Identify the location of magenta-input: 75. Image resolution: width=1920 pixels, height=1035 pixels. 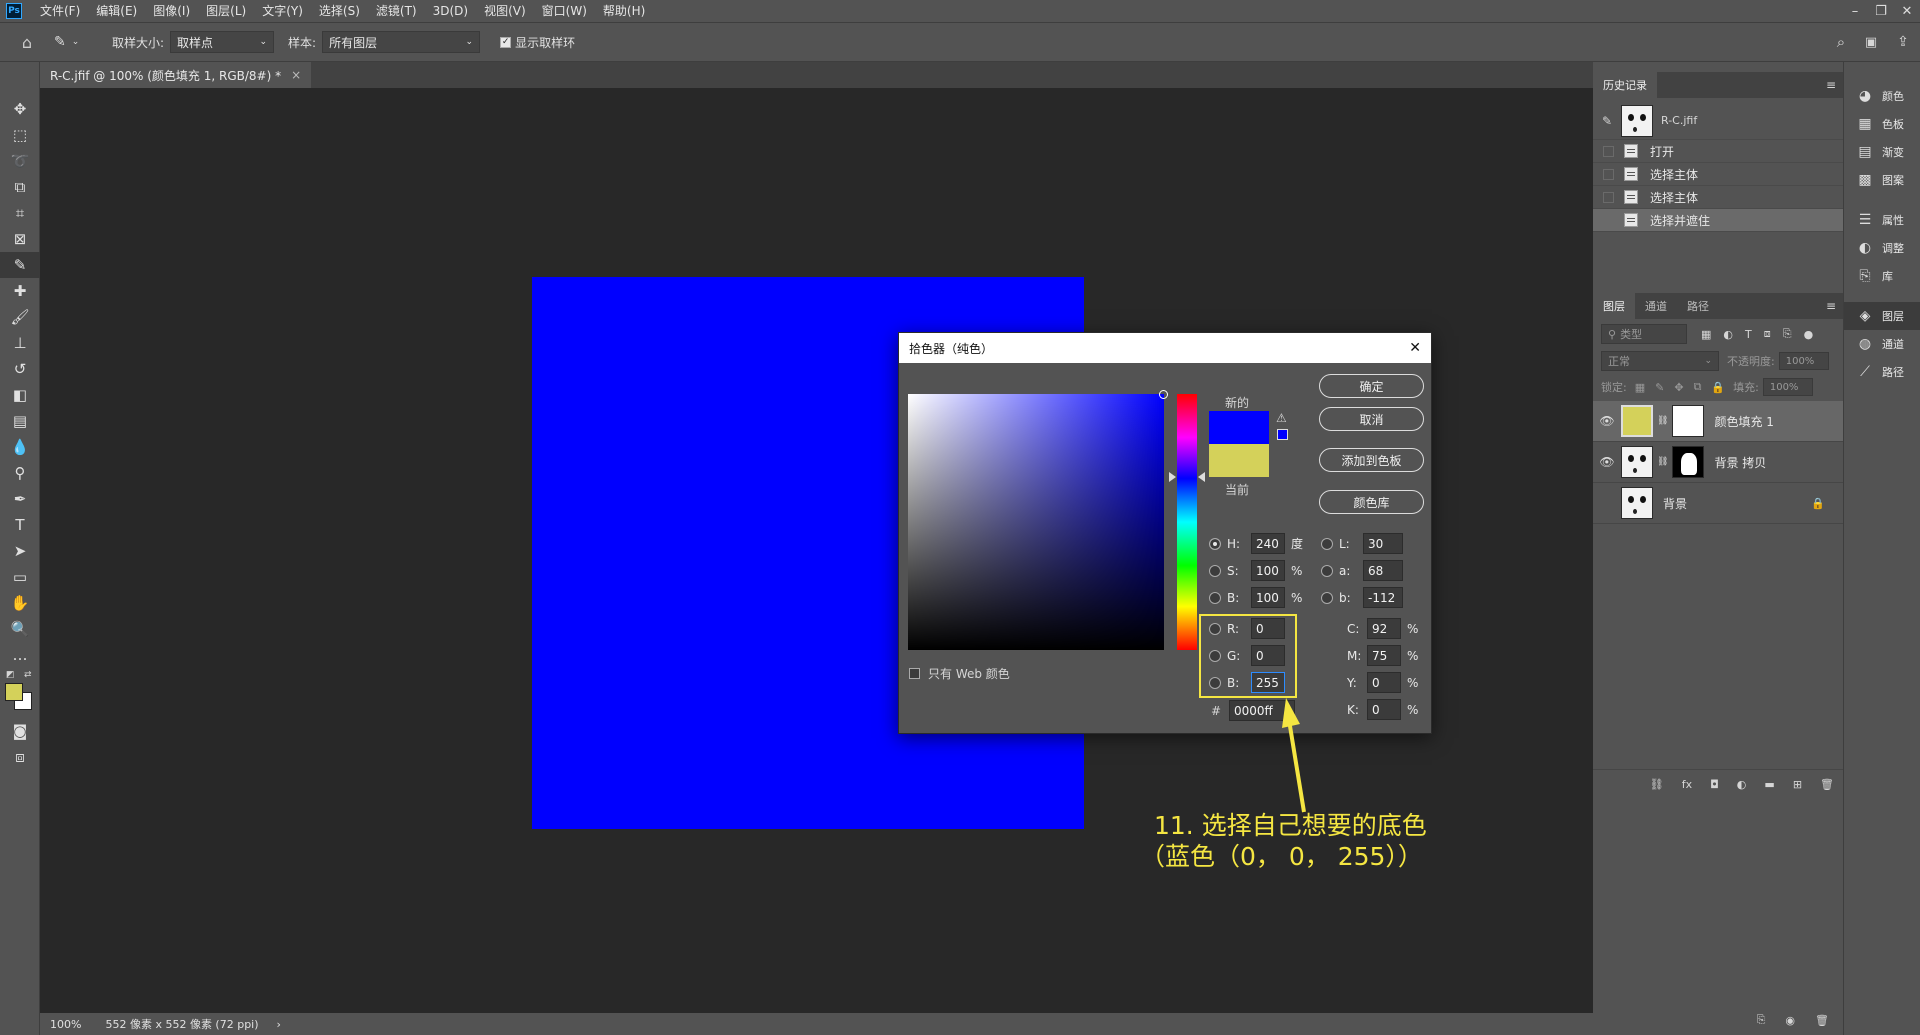
(1384, 655).